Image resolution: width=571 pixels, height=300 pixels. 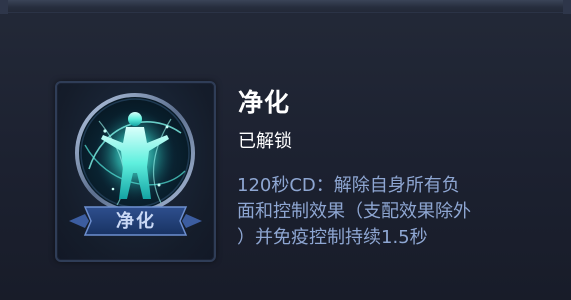 I want to click on description-line: 120秒CD：解除自身所有负, so click(x=348, y=185).